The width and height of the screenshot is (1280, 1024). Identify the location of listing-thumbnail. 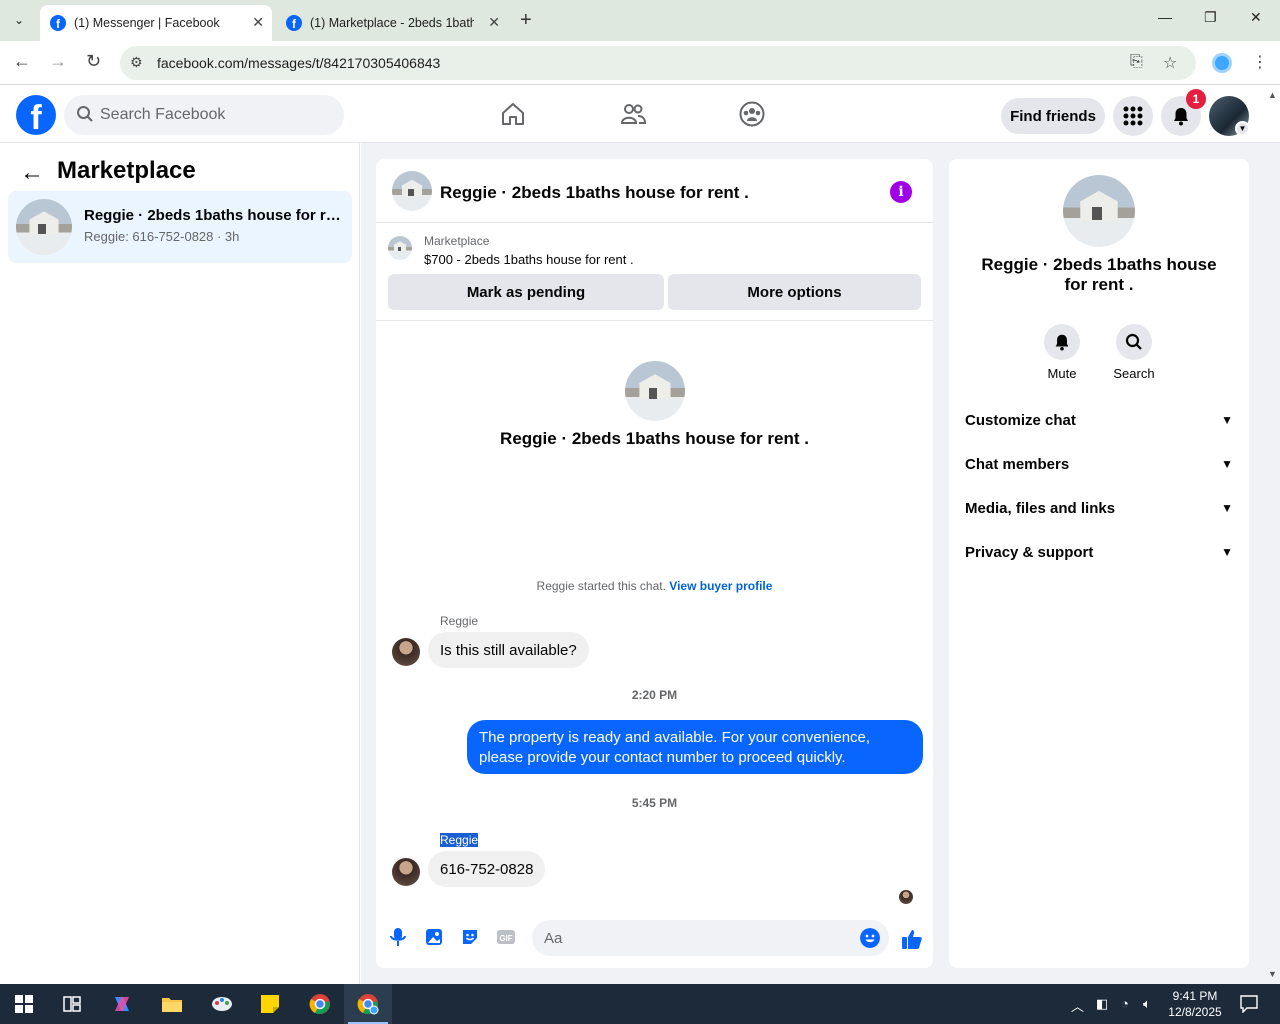
(44, 227).